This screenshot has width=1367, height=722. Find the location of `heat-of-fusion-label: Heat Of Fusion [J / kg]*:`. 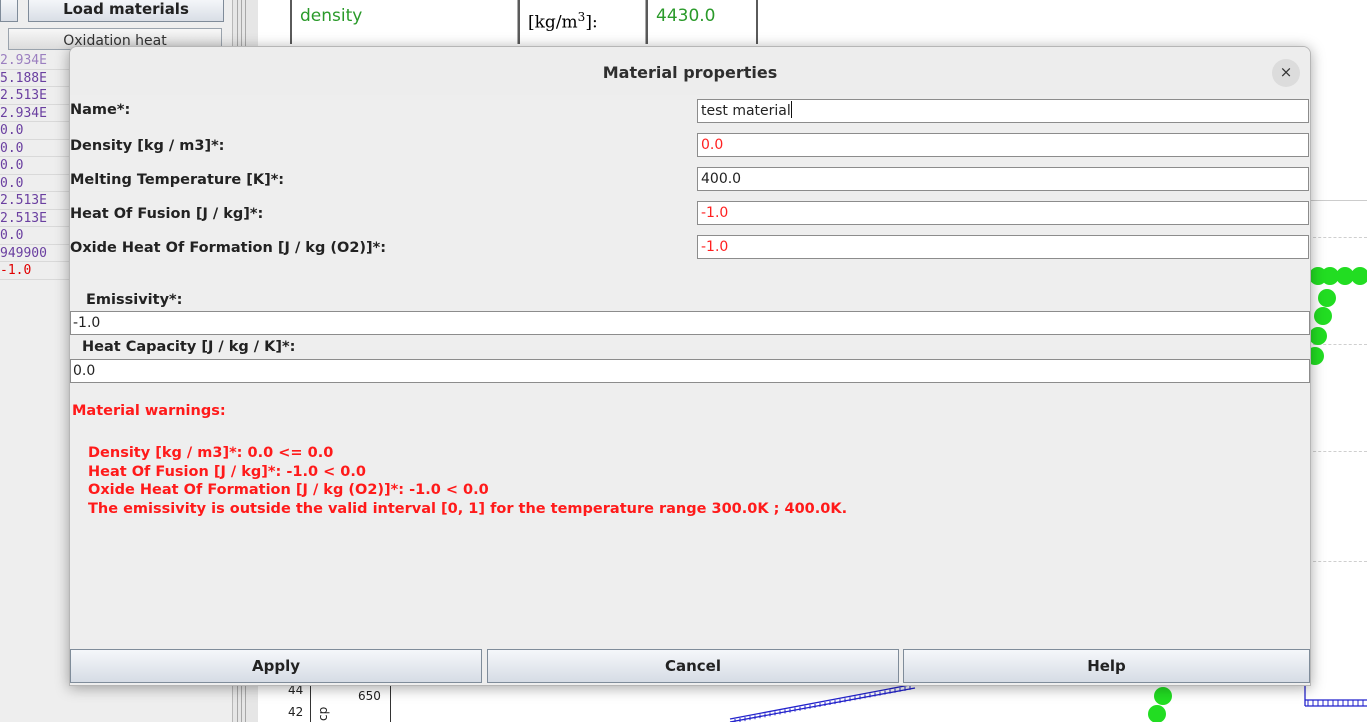

heat-of-fusion-label: Heat Of Fusion [J / kg]*: is located at coordinates (167, 214).